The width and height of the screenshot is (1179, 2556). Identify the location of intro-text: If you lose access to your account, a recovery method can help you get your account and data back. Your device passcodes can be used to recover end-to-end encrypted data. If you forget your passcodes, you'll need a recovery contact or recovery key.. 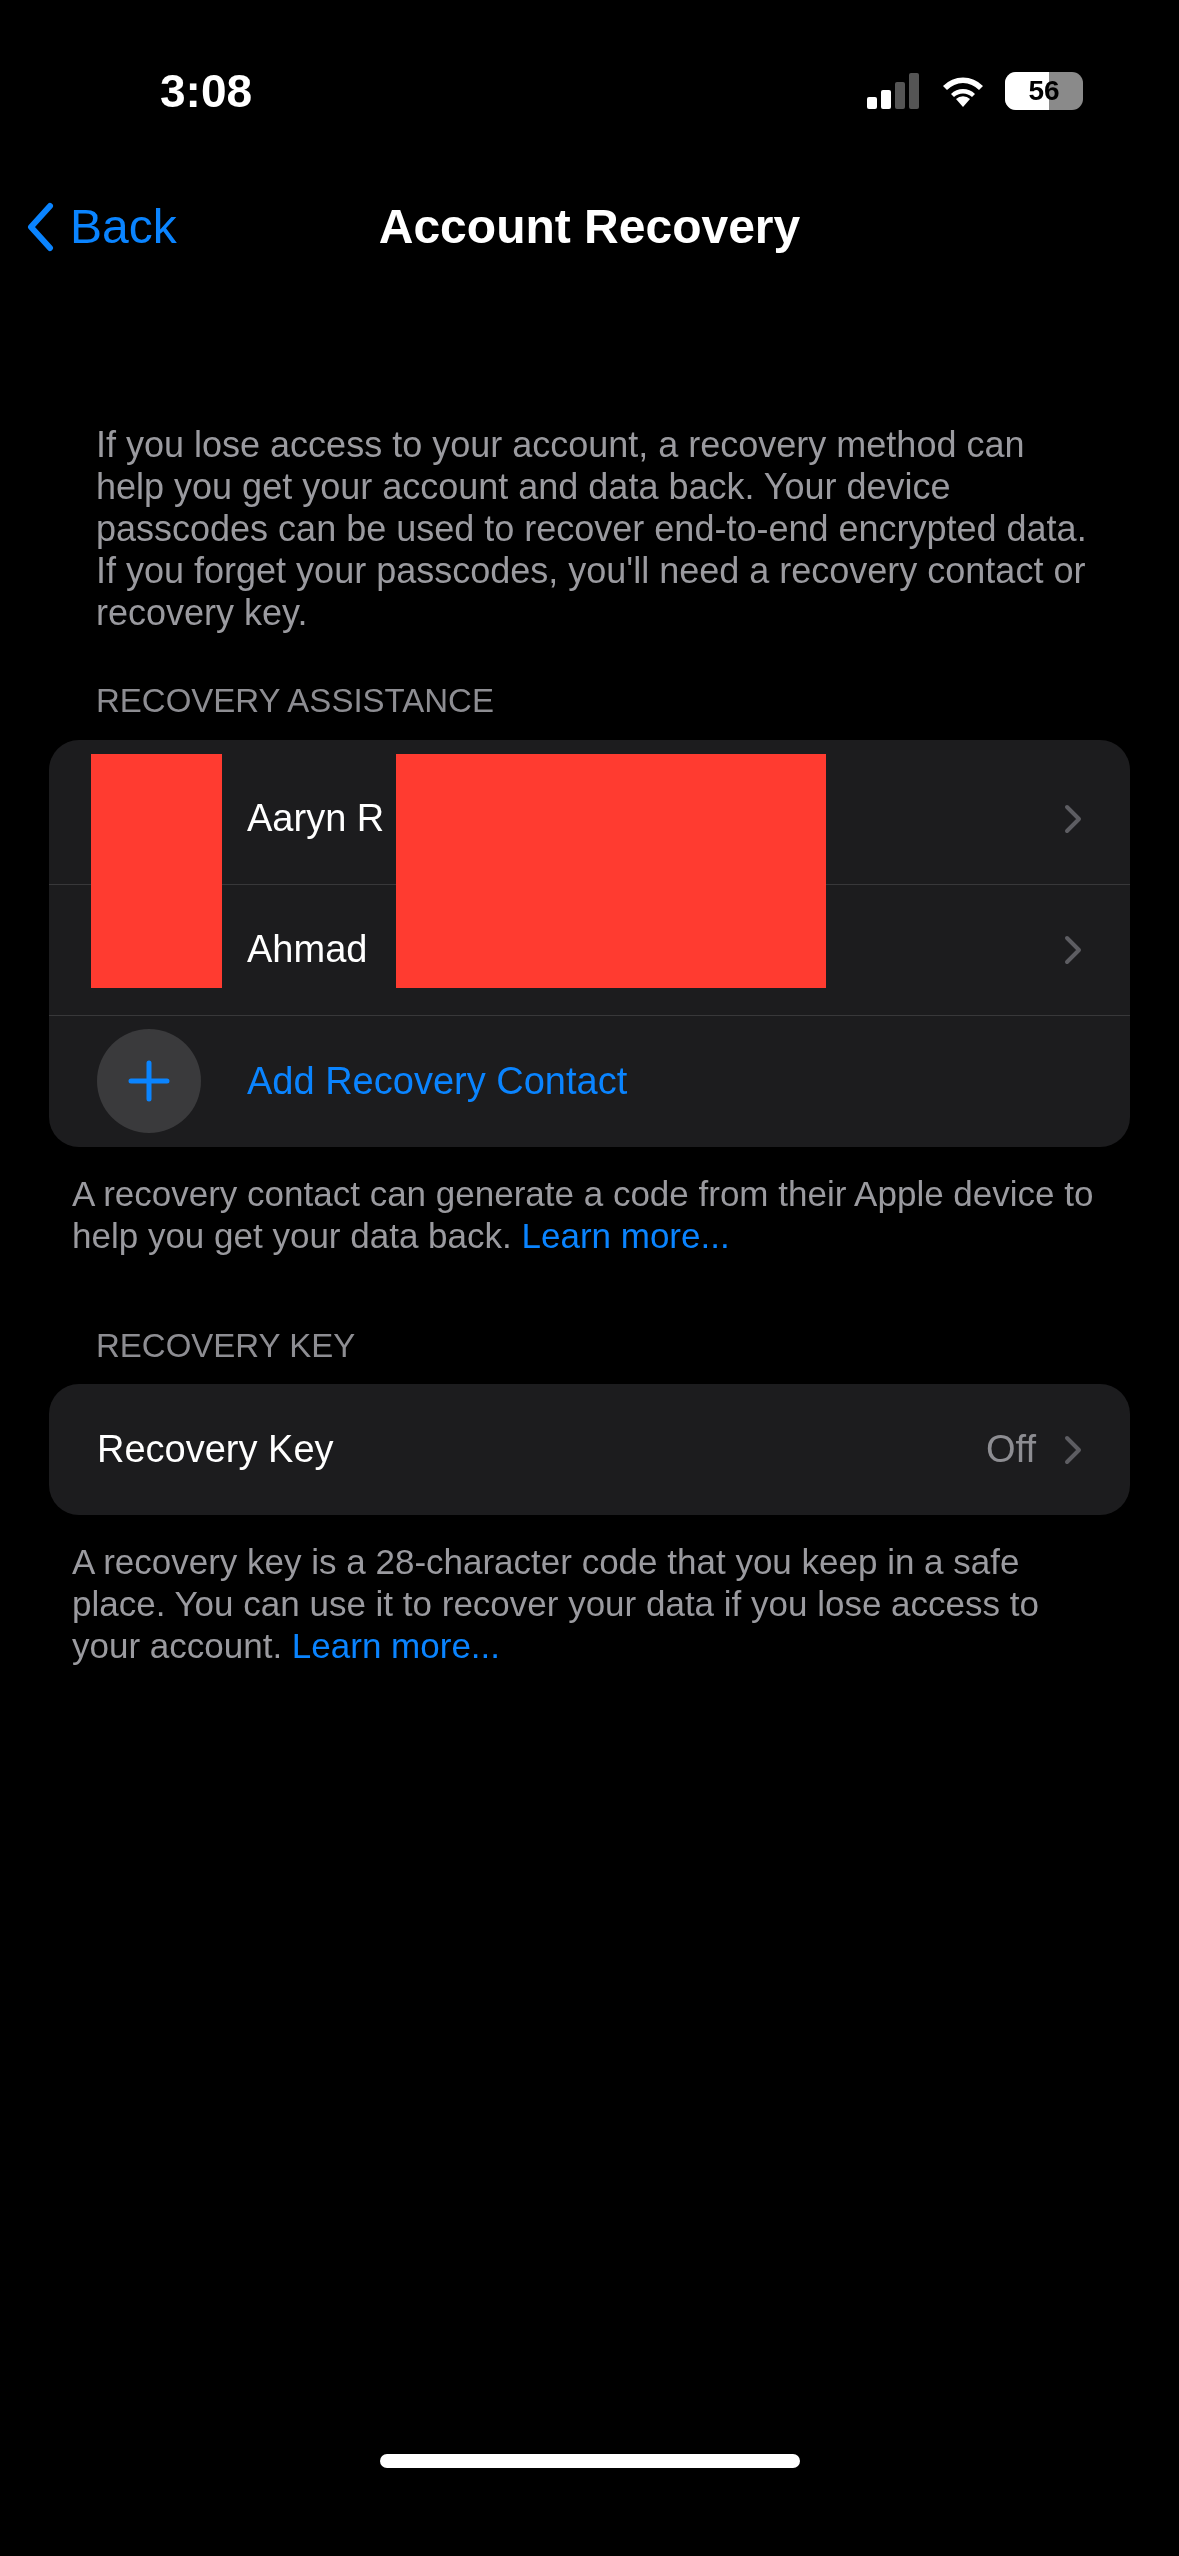
(591, 529).